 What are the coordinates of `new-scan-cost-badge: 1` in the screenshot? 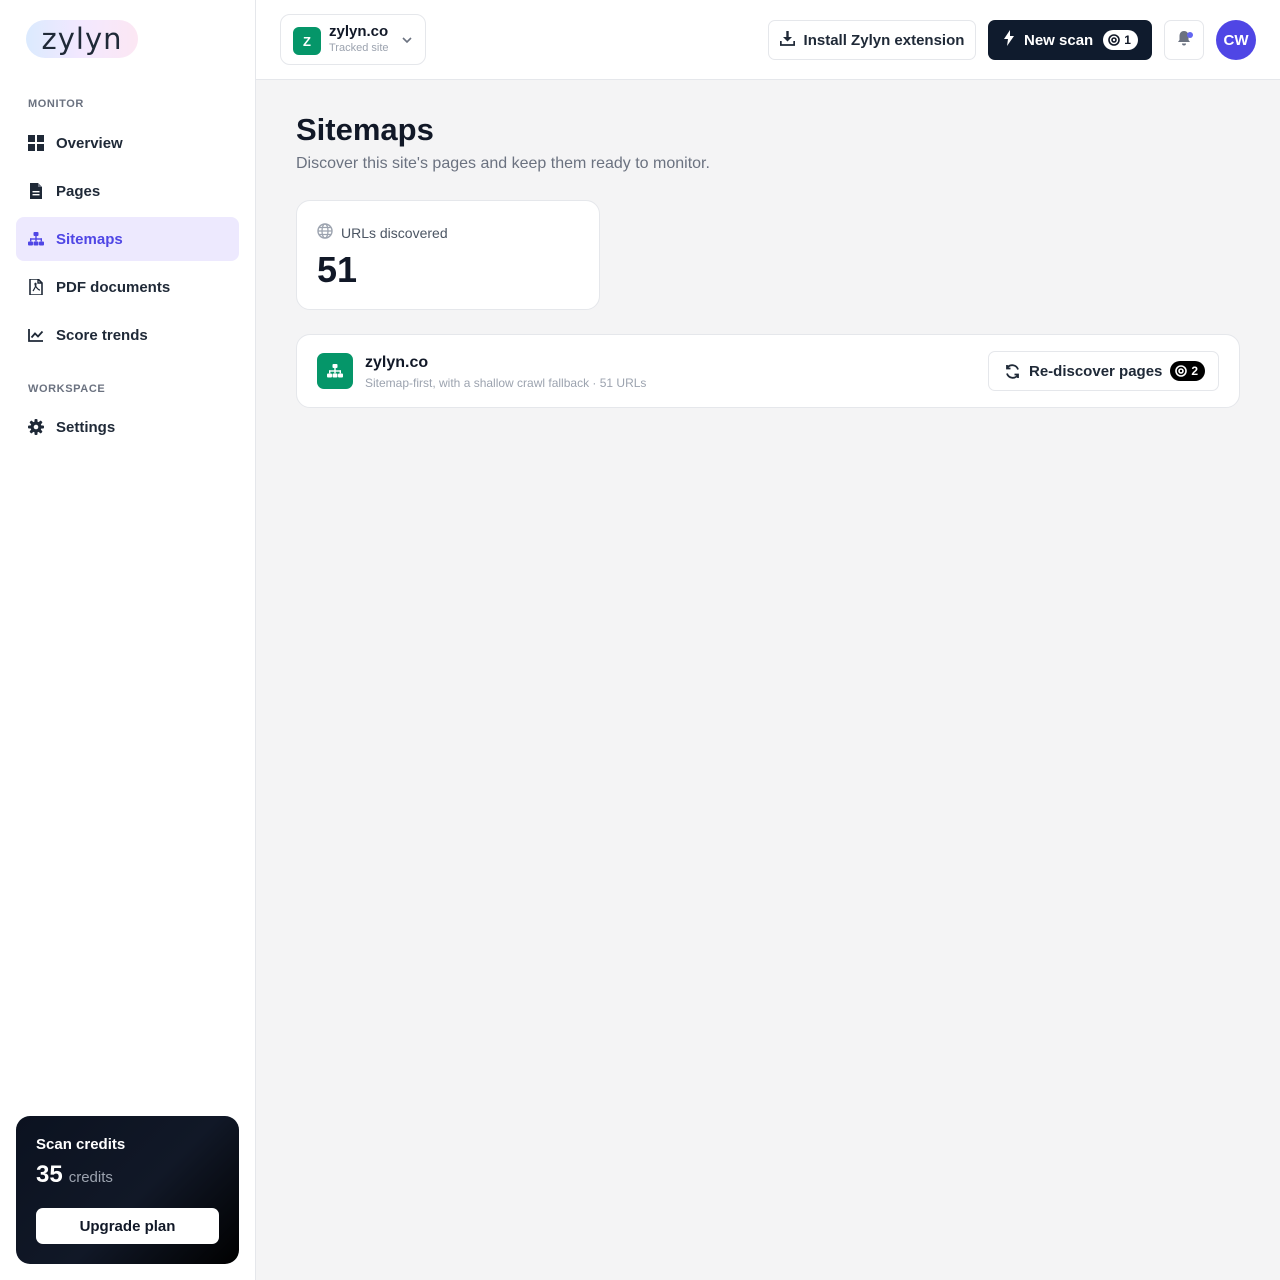 It's located at (1120, 40).